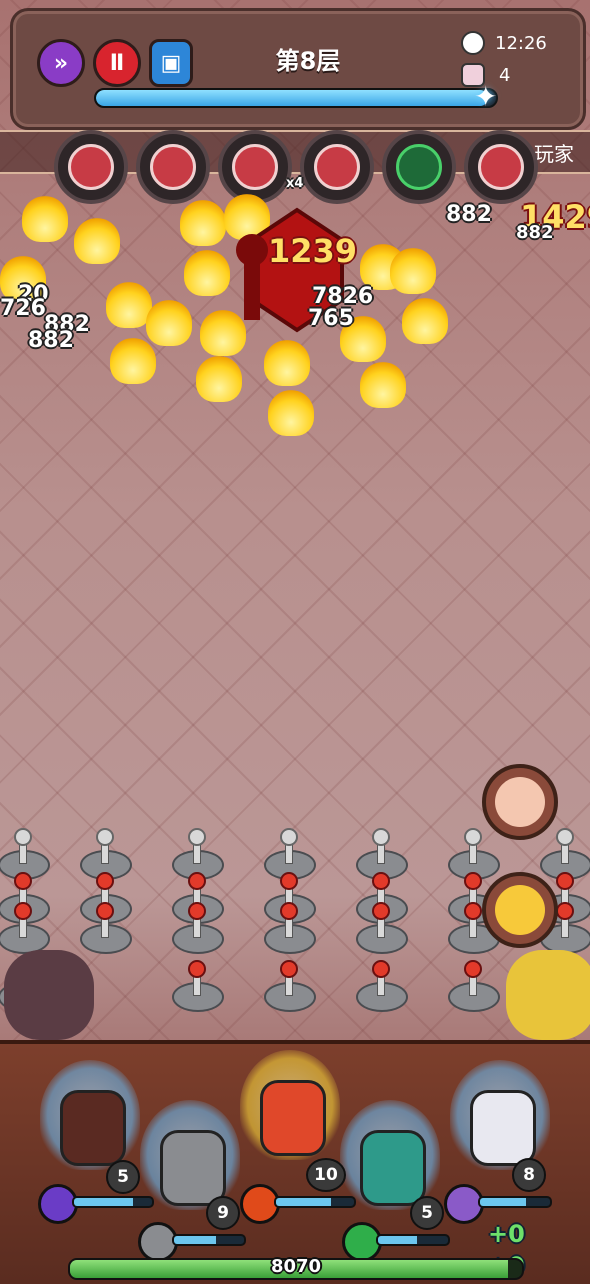 The width and height of the screenshot is (590, 1284). Describe the element at coordinates (506, 1234) in the screenshot. I see `gain-counter: +0` at that location.